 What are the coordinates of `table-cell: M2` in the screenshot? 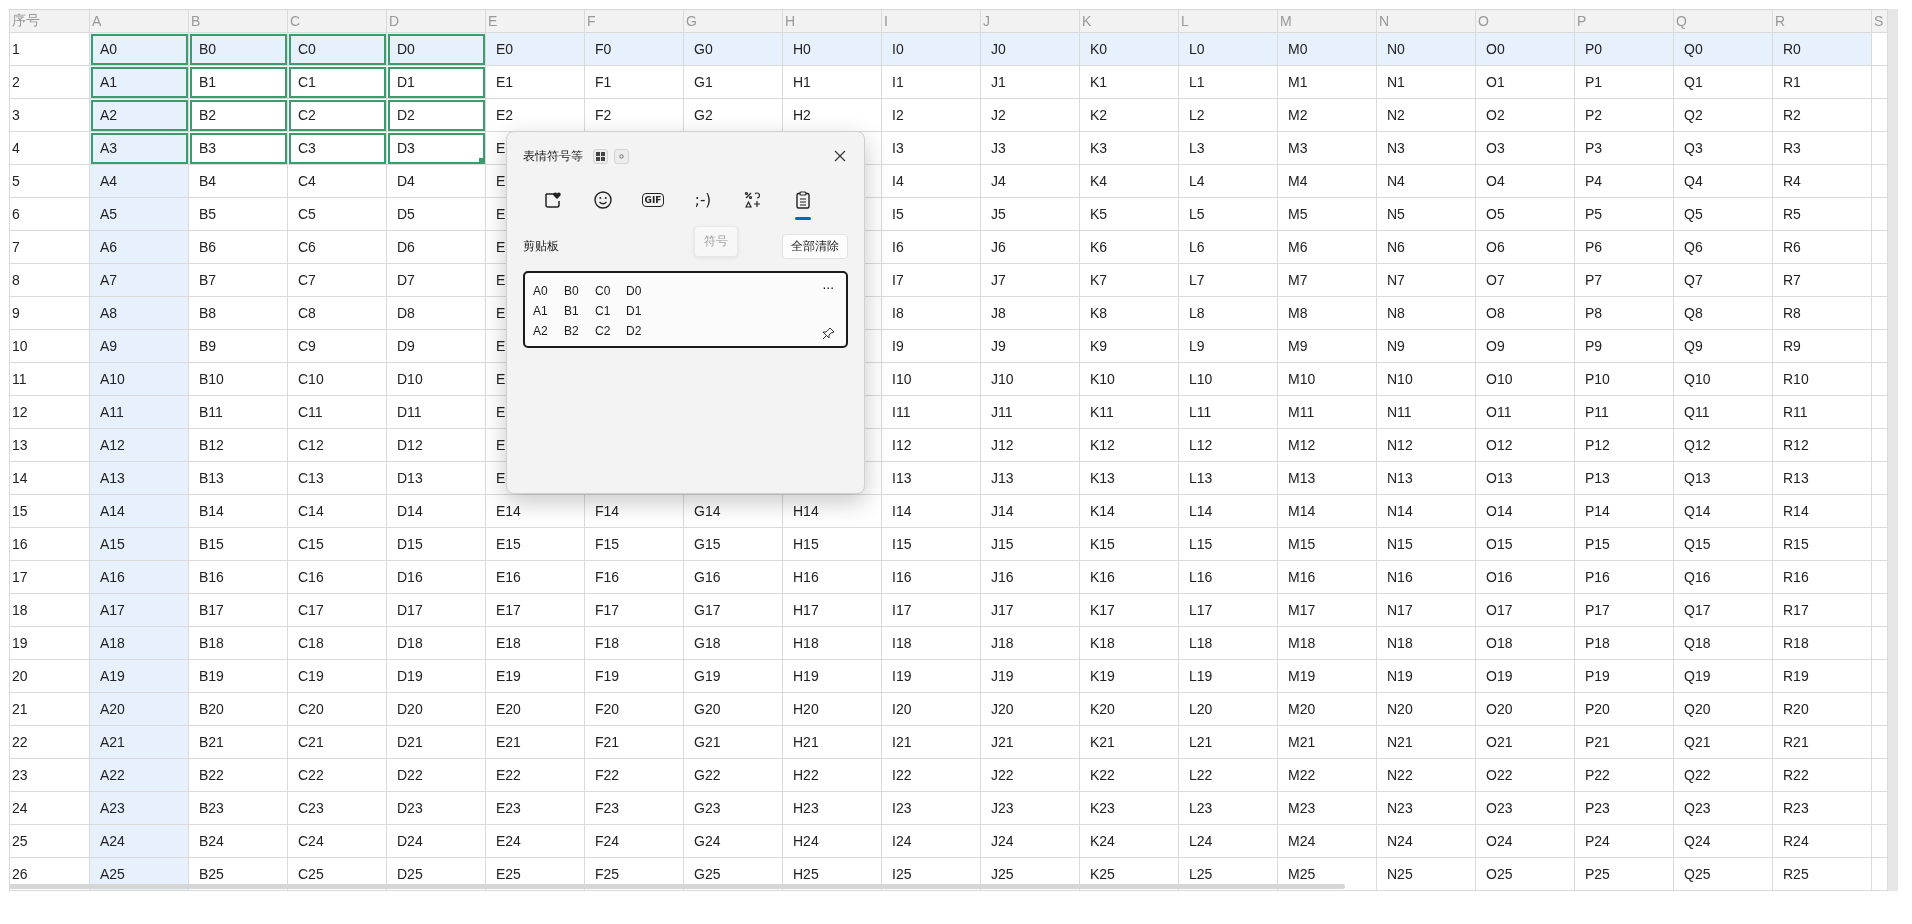 It's located at (1327, 115).